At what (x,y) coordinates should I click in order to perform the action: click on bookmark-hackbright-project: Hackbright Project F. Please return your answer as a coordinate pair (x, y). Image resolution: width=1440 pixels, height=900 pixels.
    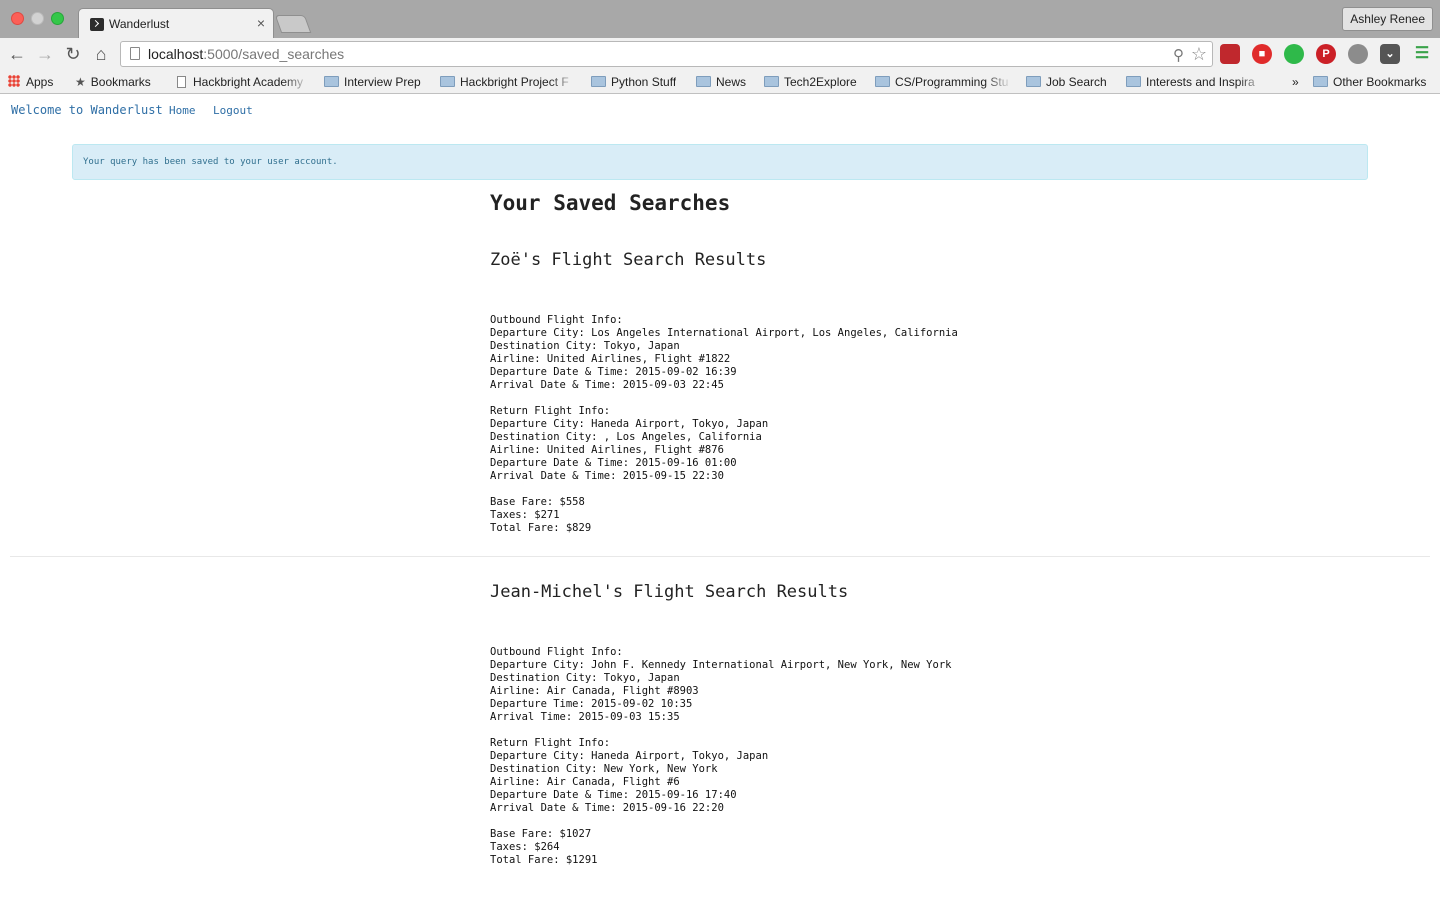
    Looking at the image, I should click on (508, 82).